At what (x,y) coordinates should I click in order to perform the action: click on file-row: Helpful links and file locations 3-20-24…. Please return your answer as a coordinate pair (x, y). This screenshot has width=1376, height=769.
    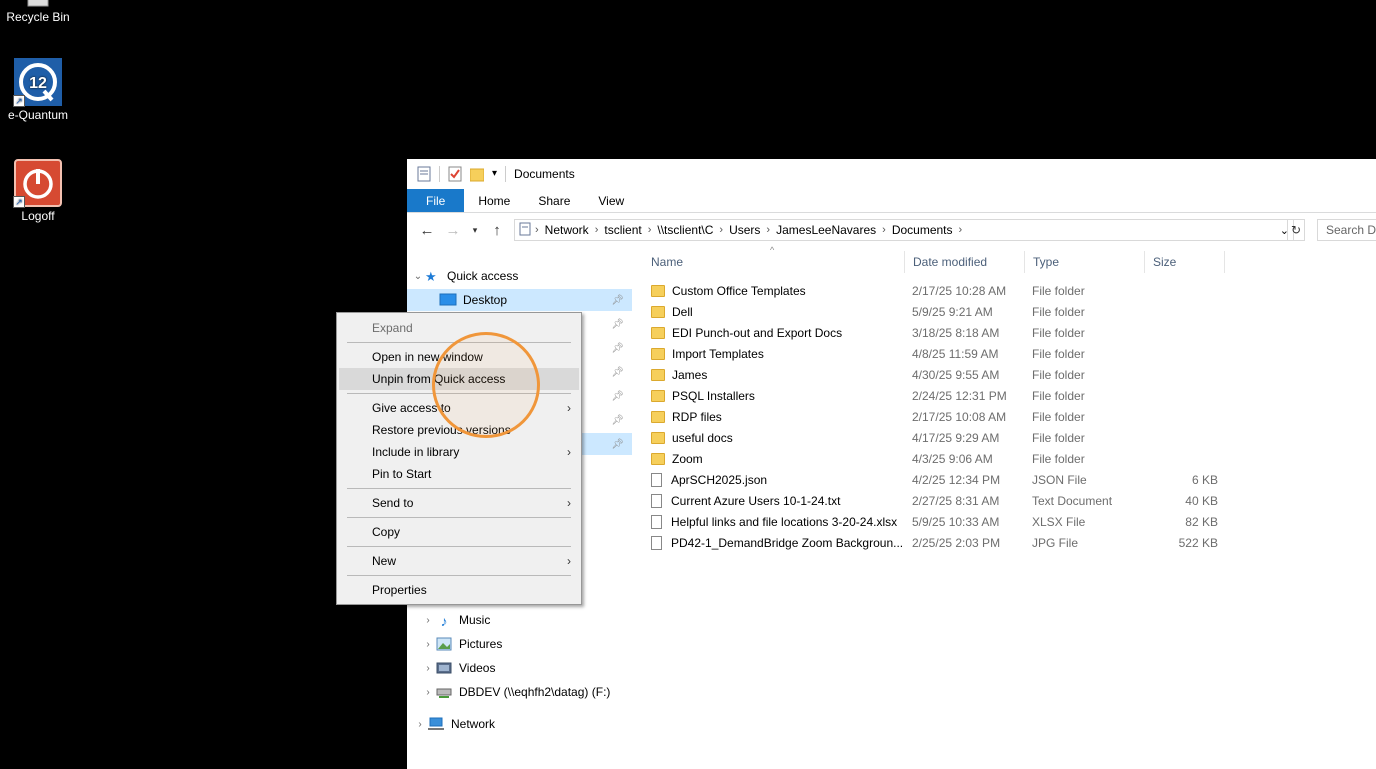
    Looking at the image, I should click on (941, 521).